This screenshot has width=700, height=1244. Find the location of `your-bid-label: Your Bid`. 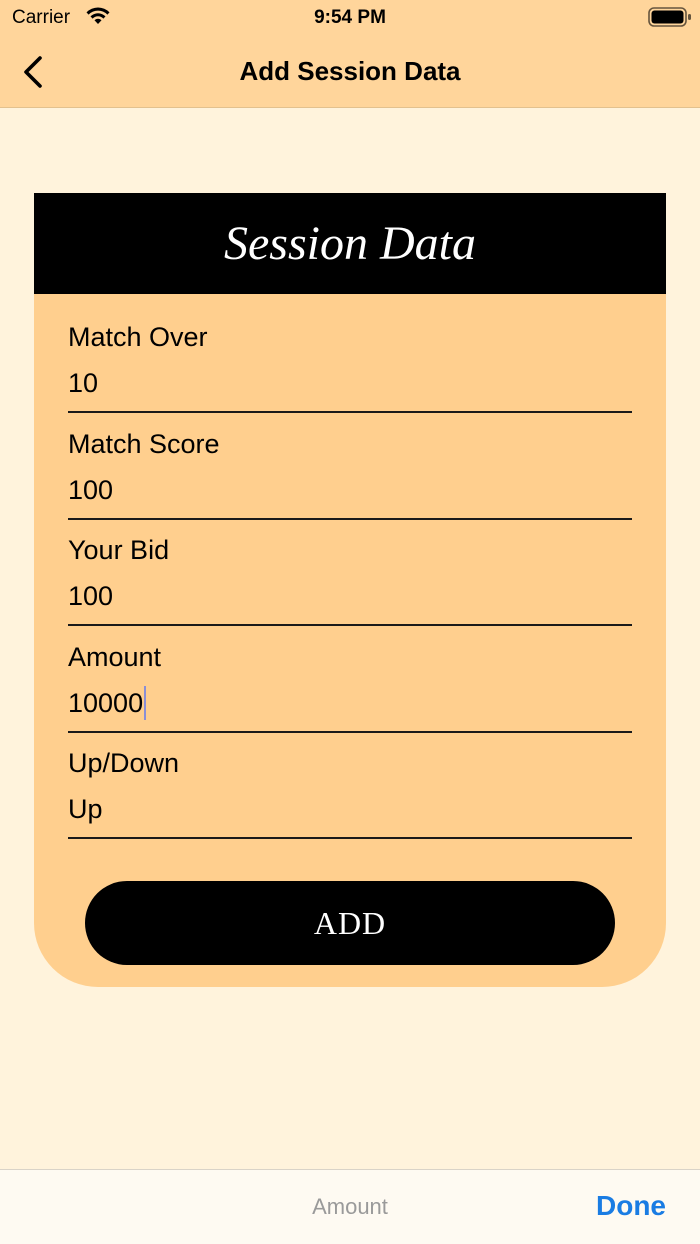

your-bid-label: Your Bid is located at coordinates (119, 550).